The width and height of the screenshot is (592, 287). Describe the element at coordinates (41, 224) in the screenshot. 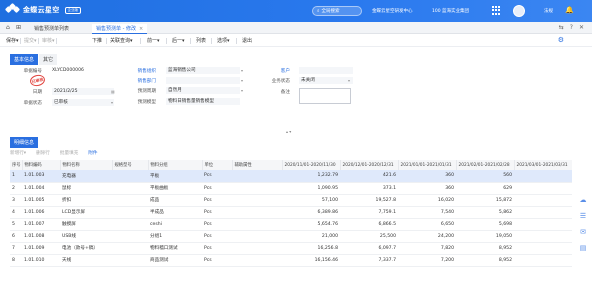

I see `cell-code: 1.01.007` at that location.